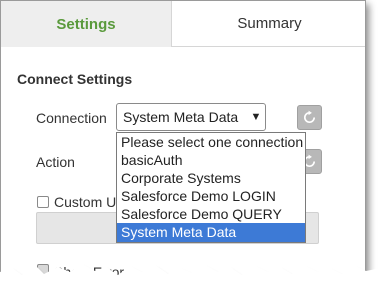 Image resolution: width=381 pixels, height=306 pixels. Describe the element at coordinates (211, 196) in the screenshot. I see `dropdown-option: Salesforce Demo LOGIN` at that location.